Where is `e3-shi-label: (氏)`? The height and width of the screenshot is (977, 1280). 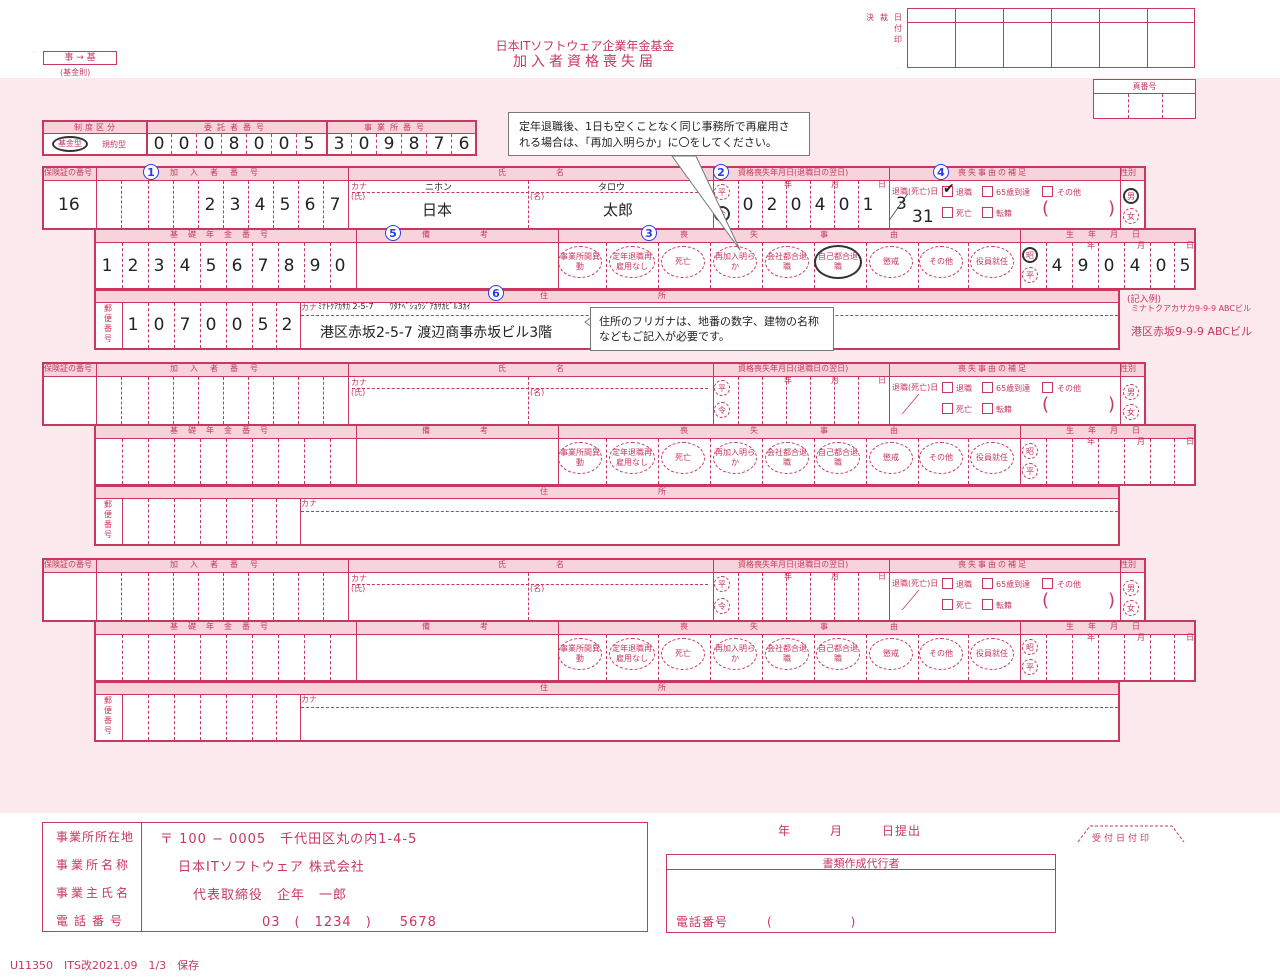 e3-shi-label: (氏) is located at coordinates (358, 588).